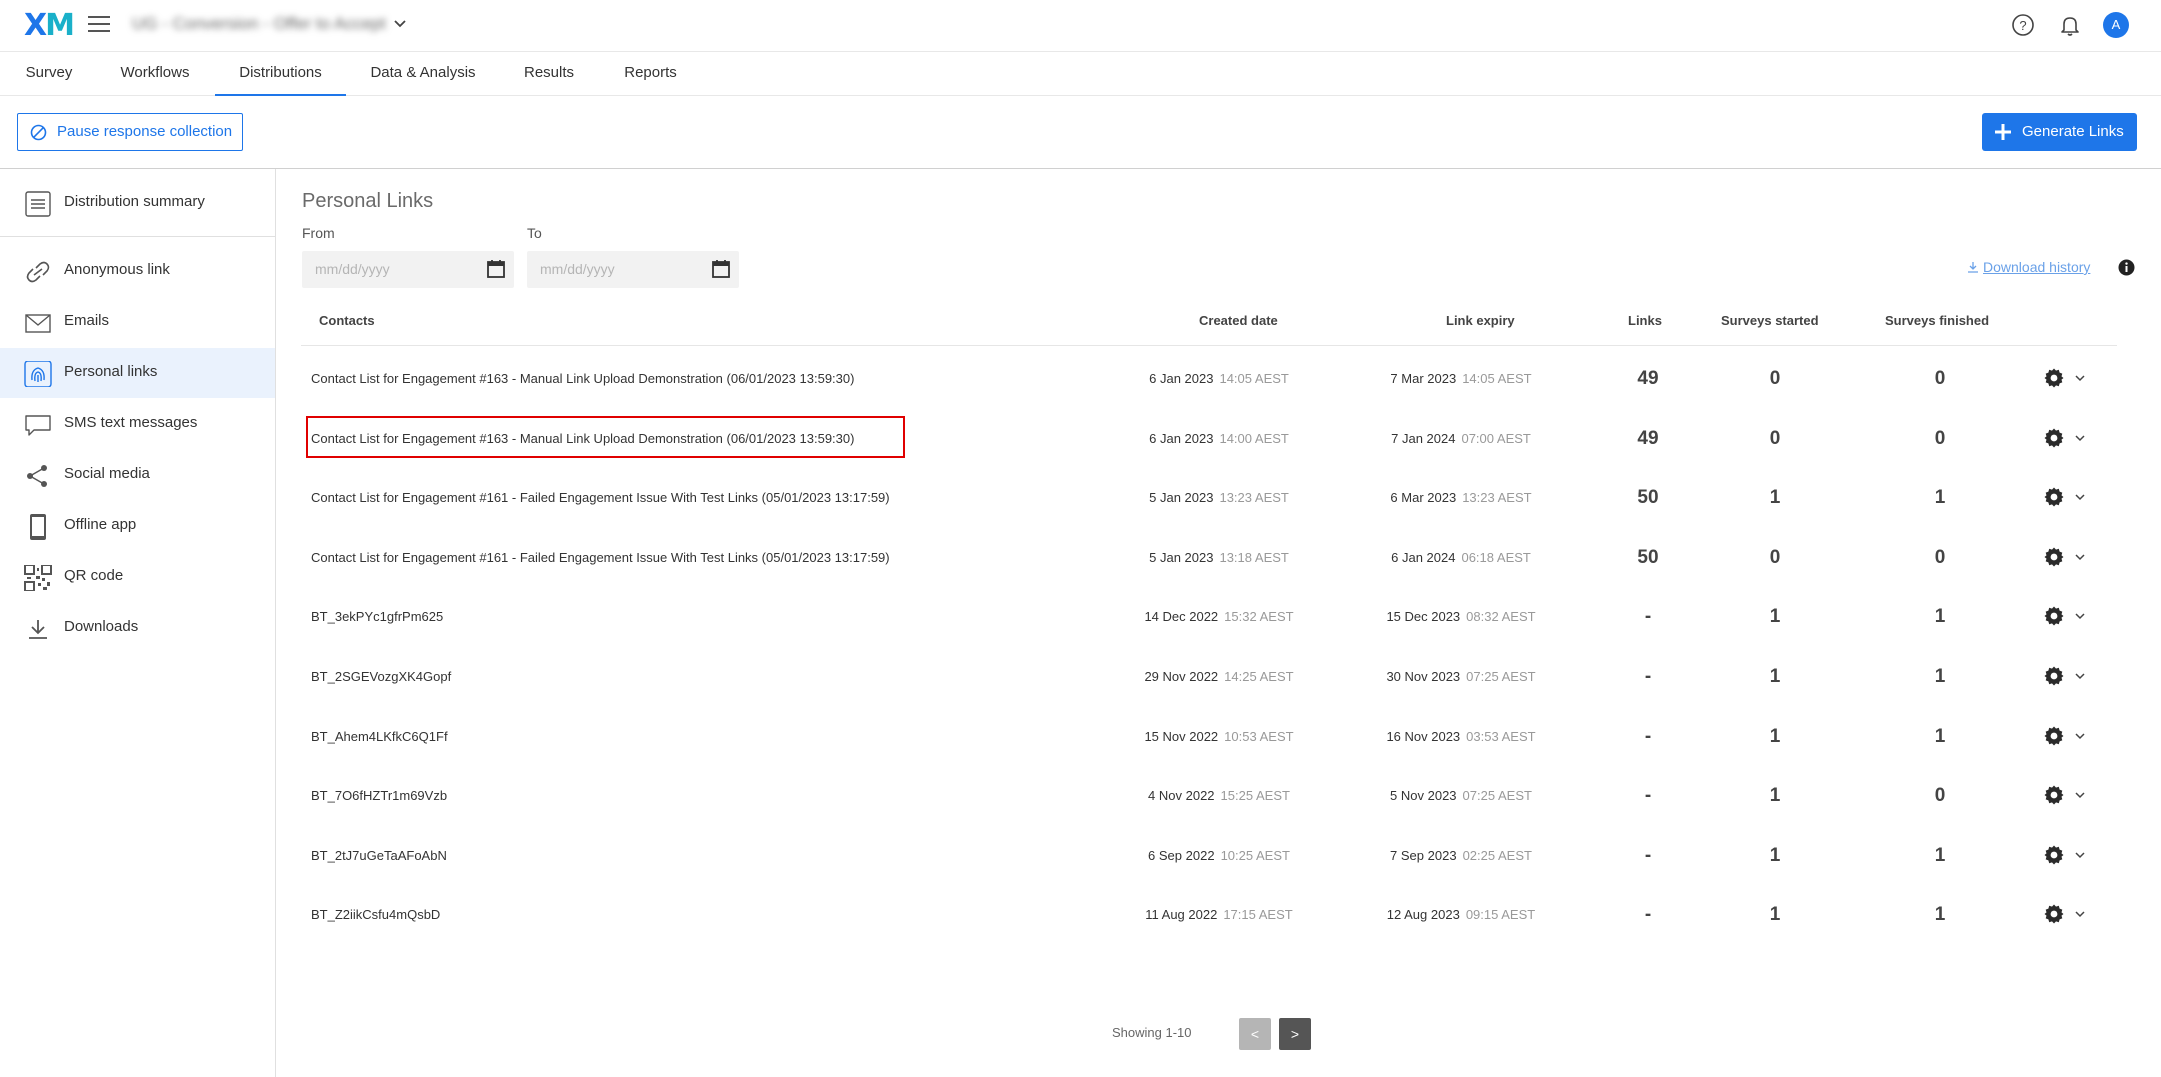  I want to click on page-title: Personal Links, so click(368, 201).